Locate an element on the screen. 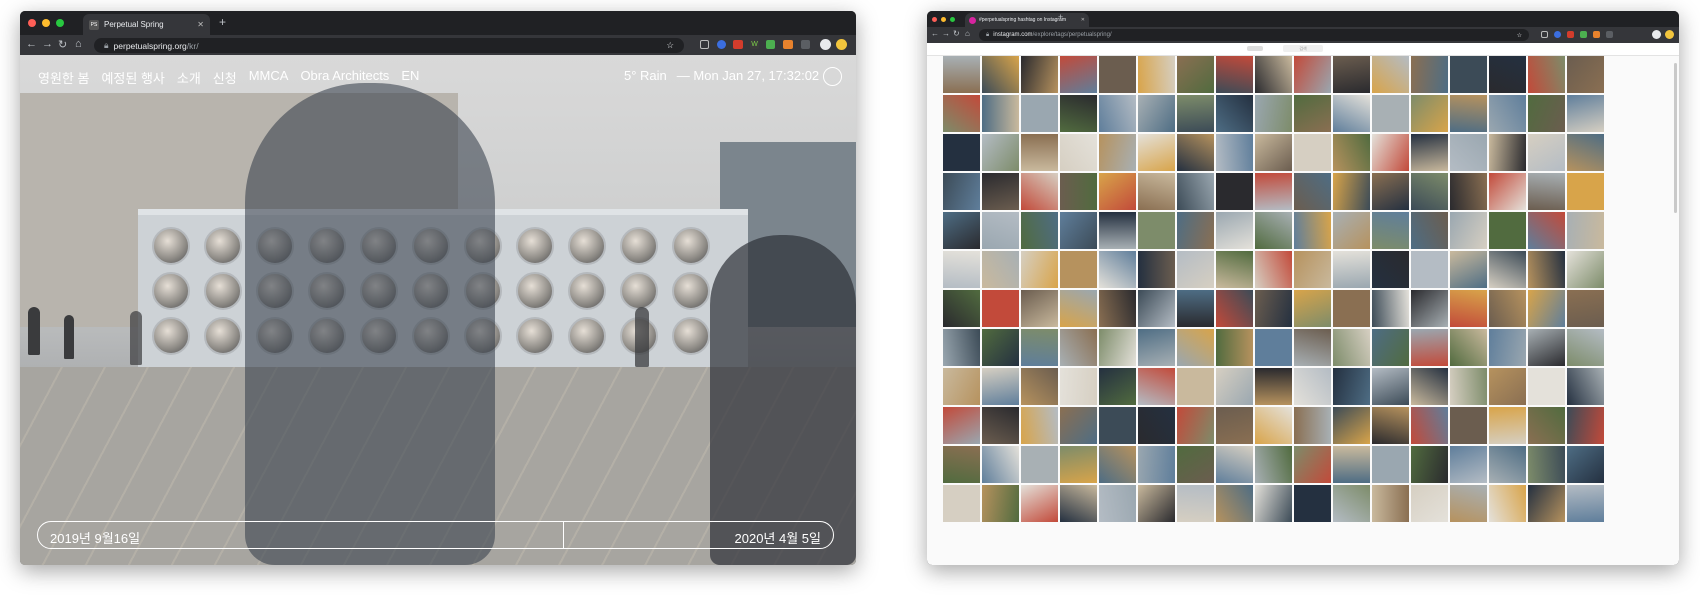 Image resolution: width=1700 pixels, height=601 pixels. extension-gray-icon is located at coordinates (805, 44).